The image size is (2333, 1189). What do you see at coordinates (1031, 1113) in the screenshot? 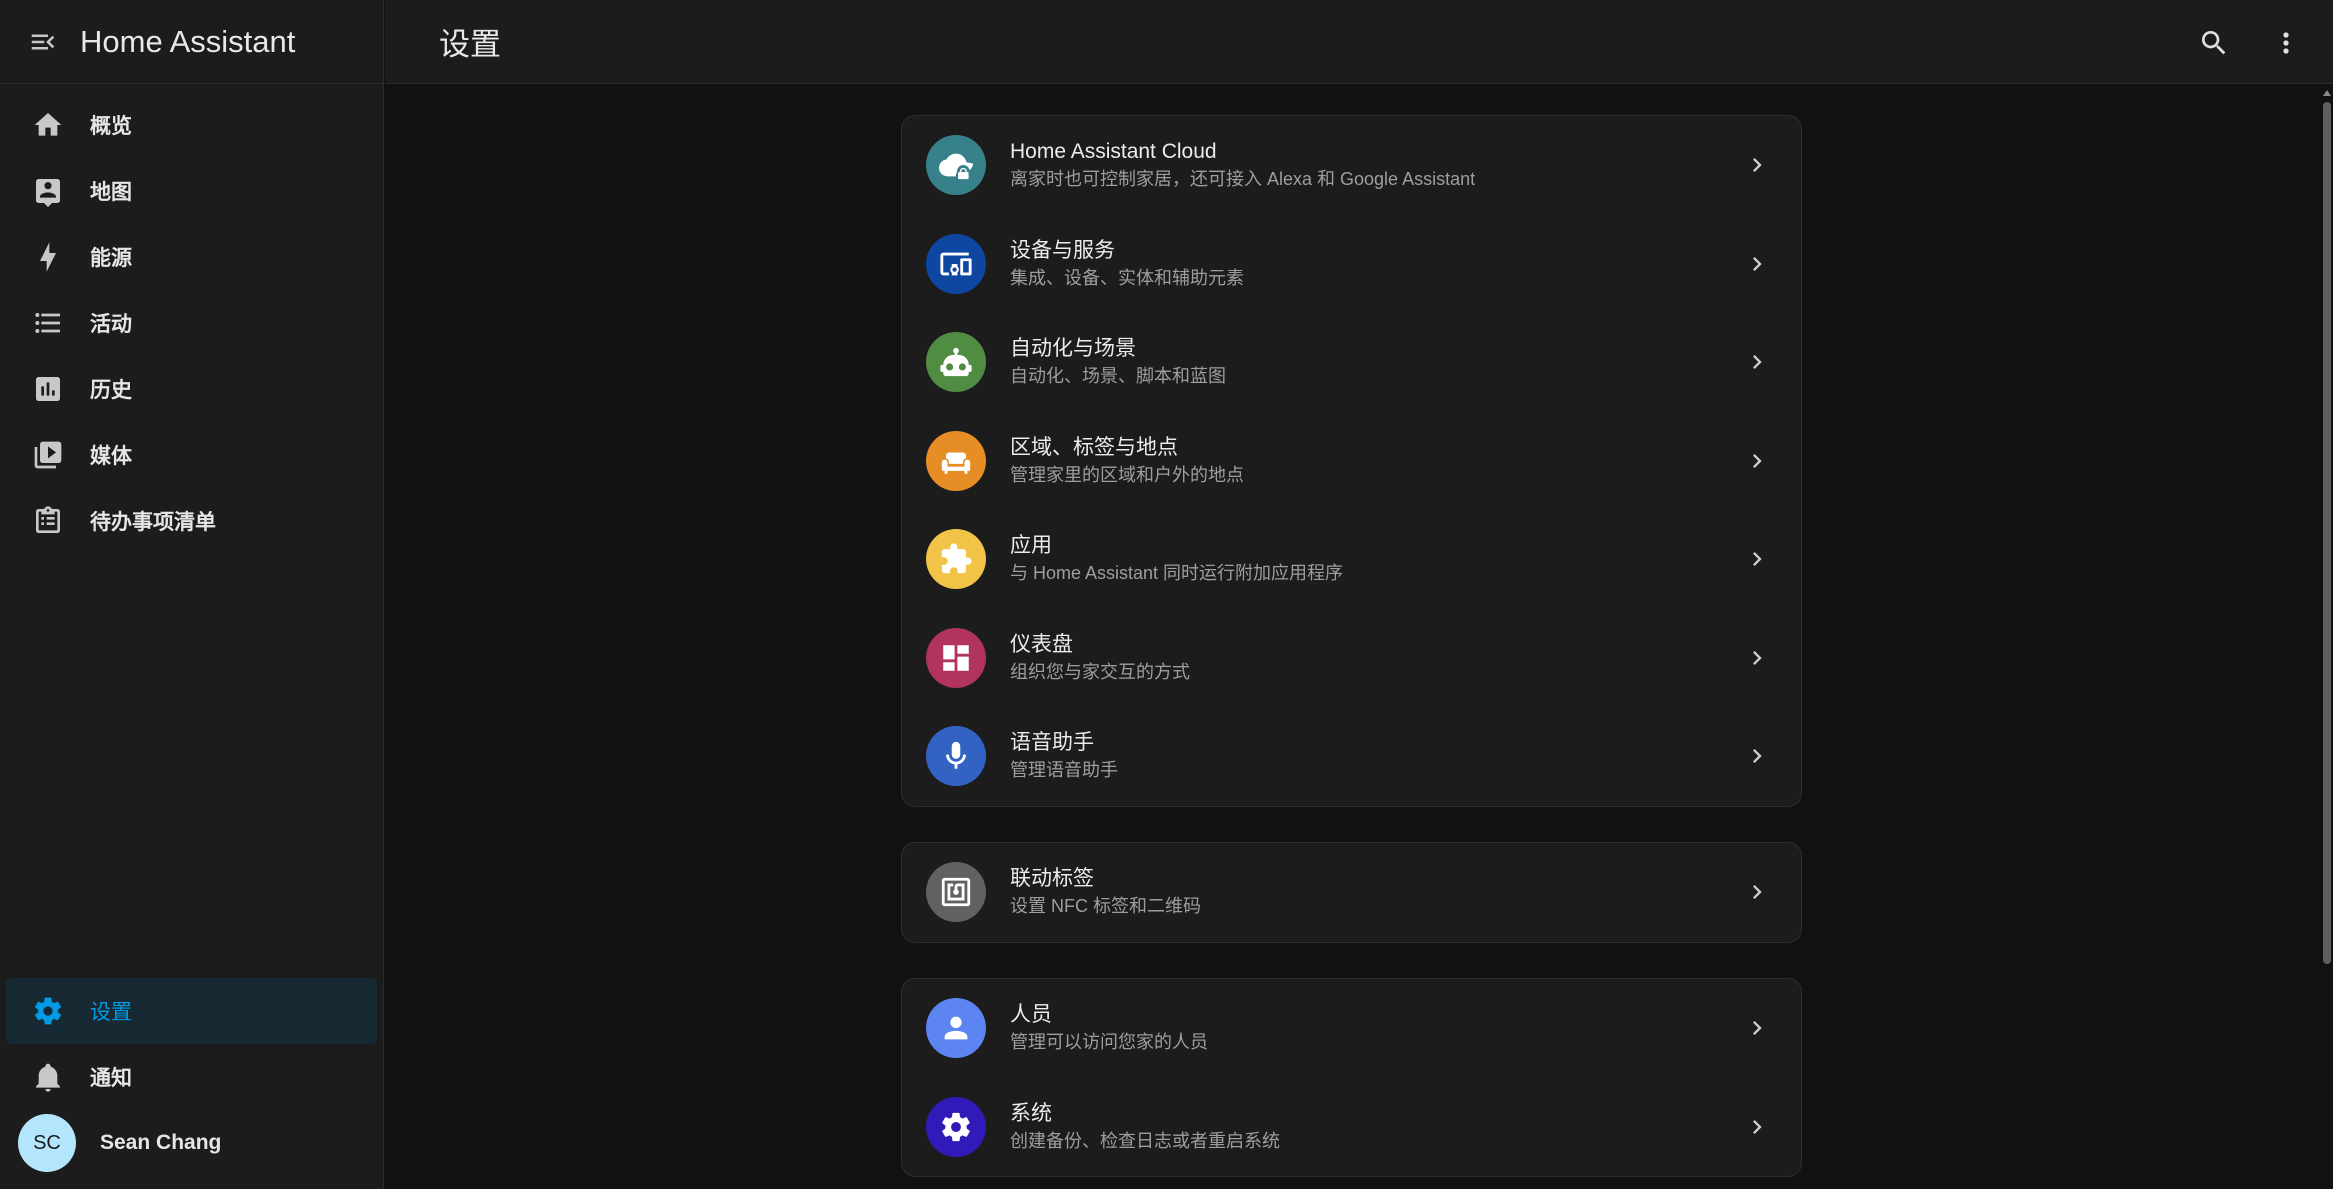
I see `row-title: 系统` at bounding box center [1031, 1113].